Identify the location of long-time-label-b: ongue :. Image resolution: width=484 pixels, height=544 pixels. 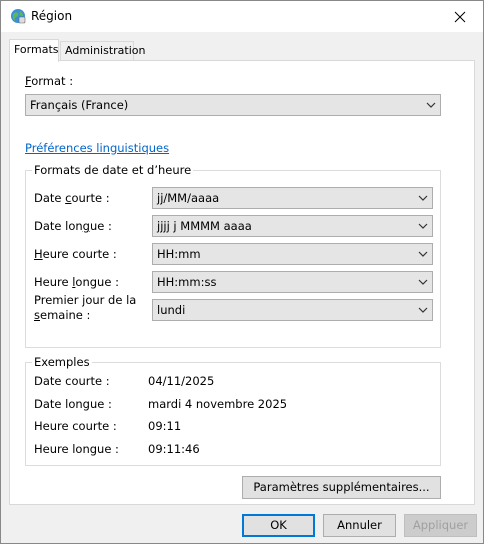
(97, 282).